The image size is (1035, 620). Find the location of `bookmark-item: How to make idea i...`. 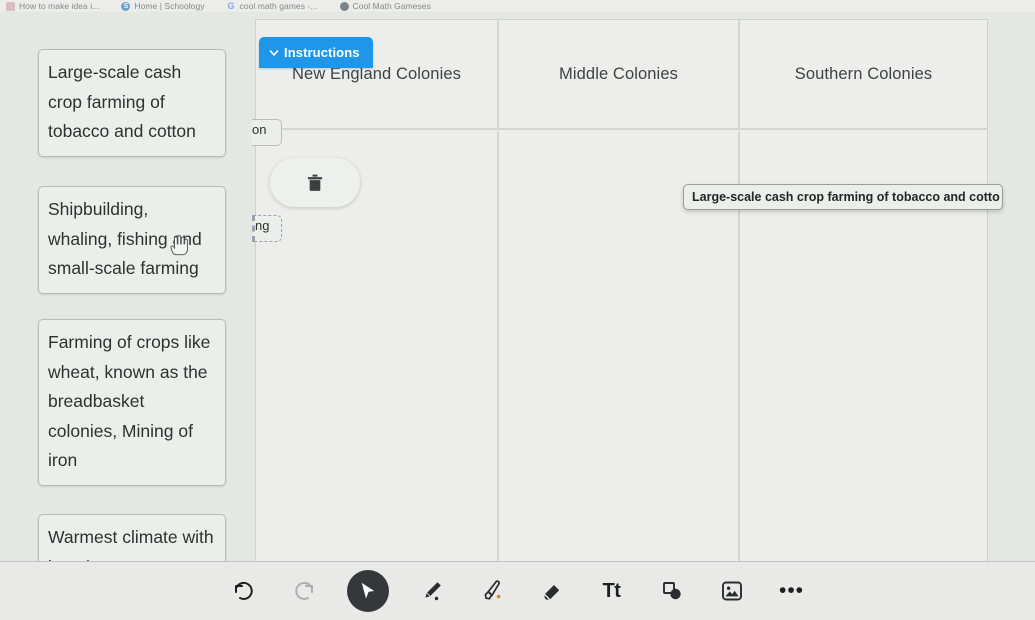

bookmark-item: How to make idea i... is located at coordinates (52, 6).